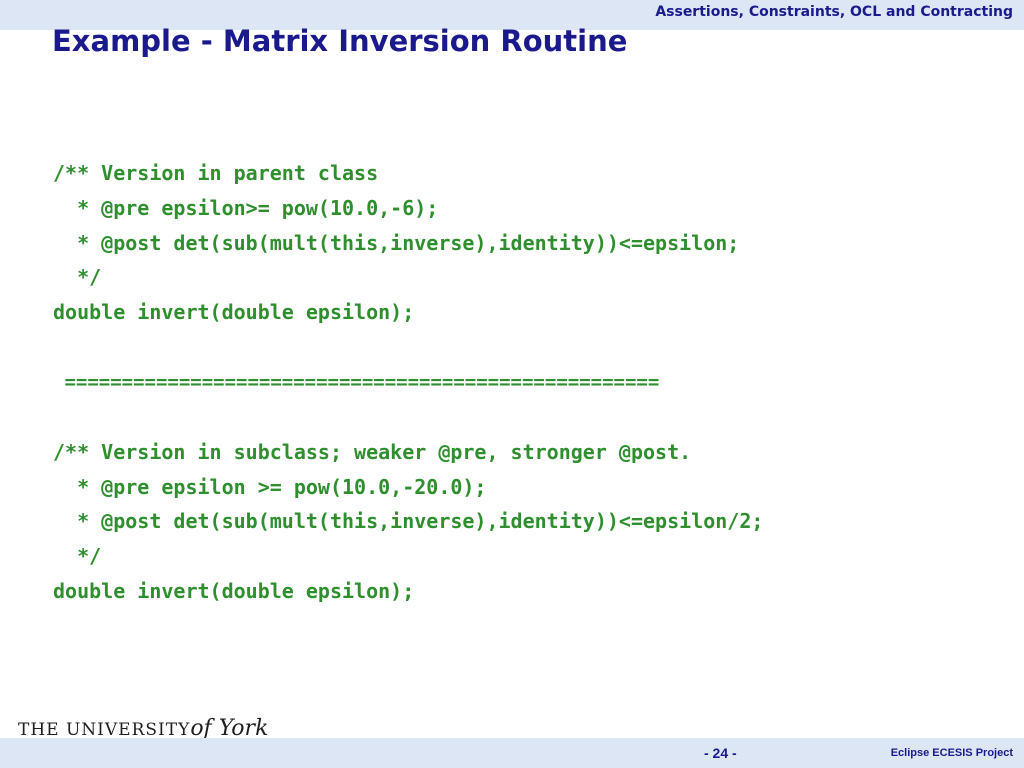 The width and height of the screenshot is (1024, 768). What do you see at coordinates (270, 487) in the screenshot?
I see `code-line: * @pre epsilon >= pow(10.0,-20.0);` at bounding box center [270, 487].